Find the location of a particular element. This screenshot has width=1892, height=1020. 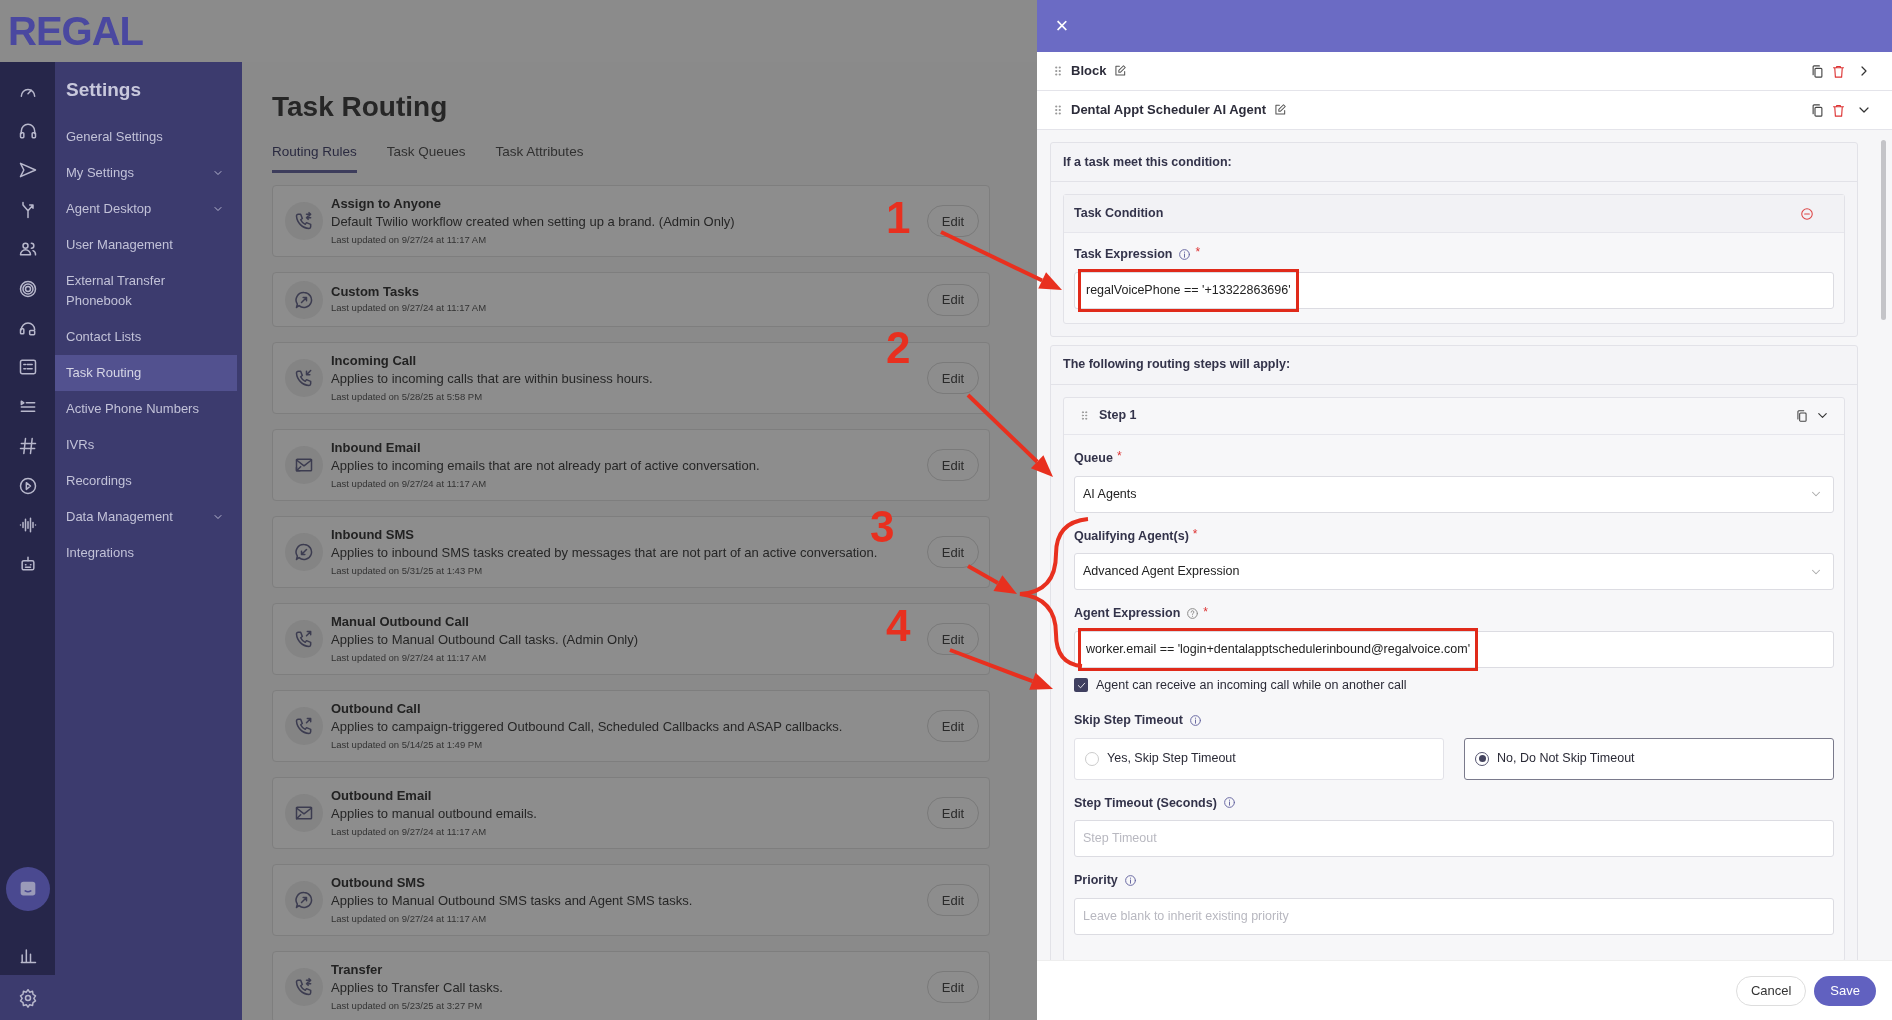

scrollbar is located at coordinates (1883, 230).